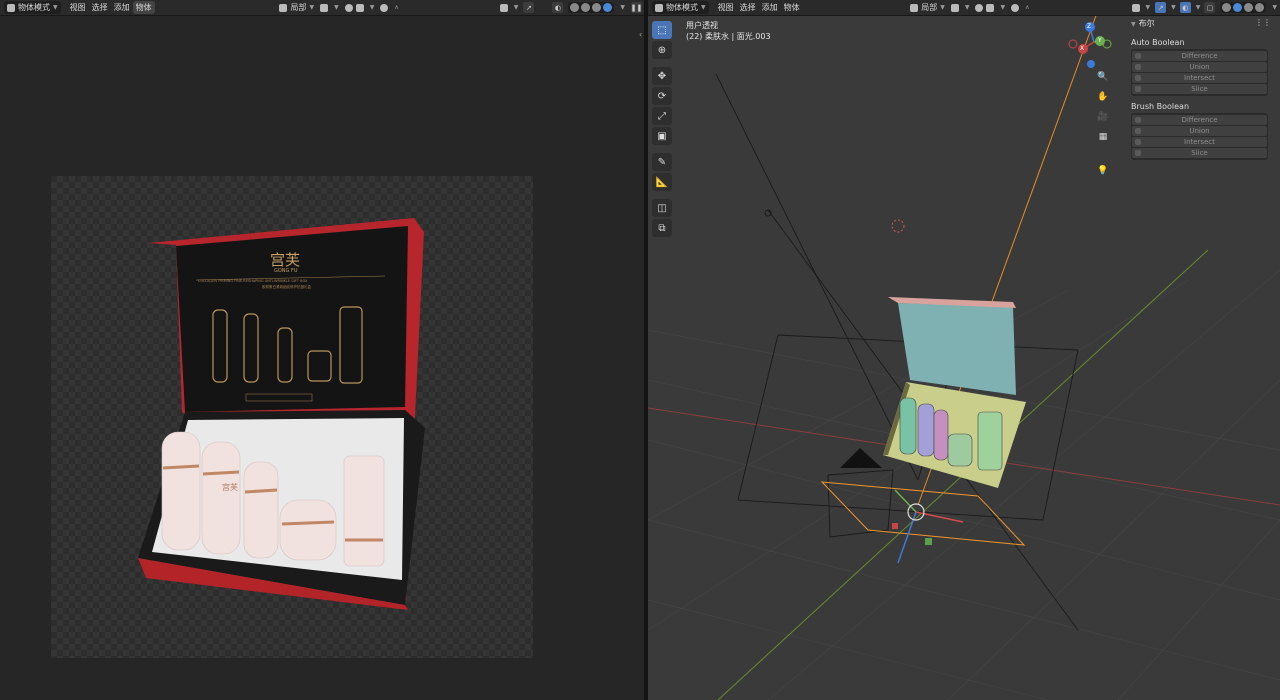 The image size is (1280, 700). I want to click on right-menu-select: 选择, so click(748, 7).